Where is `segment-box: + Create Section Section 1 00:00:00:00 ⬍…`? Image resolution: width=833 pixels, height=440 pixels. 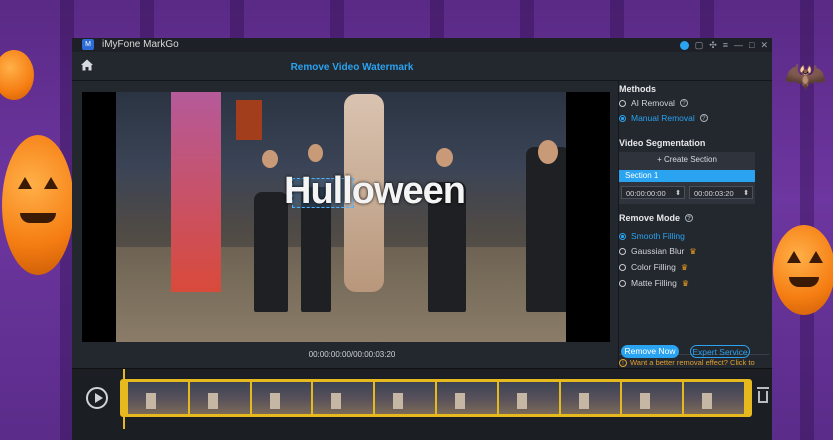
segment-box: + Create Section Section 1 00:00:00:00 ⬍… is located at coordinates (687, 178).